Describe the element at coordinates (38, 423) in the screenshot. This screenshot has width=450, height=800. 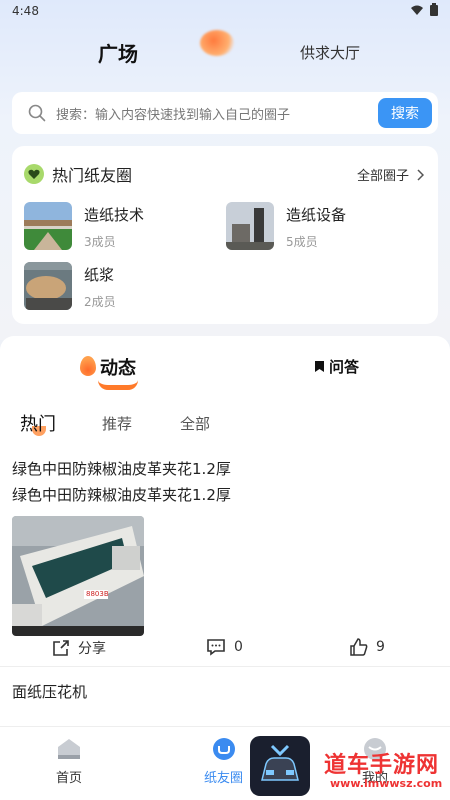
I see `subtab-hot: 热门` at that location.